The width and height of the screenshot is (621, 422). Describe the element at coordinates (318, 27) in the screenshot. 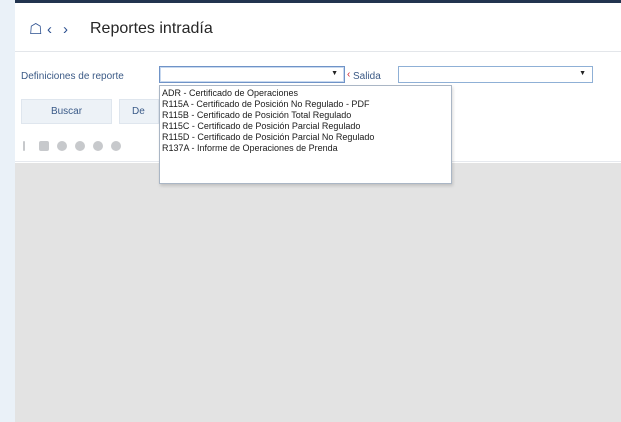

I see `title-bar: ☖ ‹ › Reportes intradía` at that location.